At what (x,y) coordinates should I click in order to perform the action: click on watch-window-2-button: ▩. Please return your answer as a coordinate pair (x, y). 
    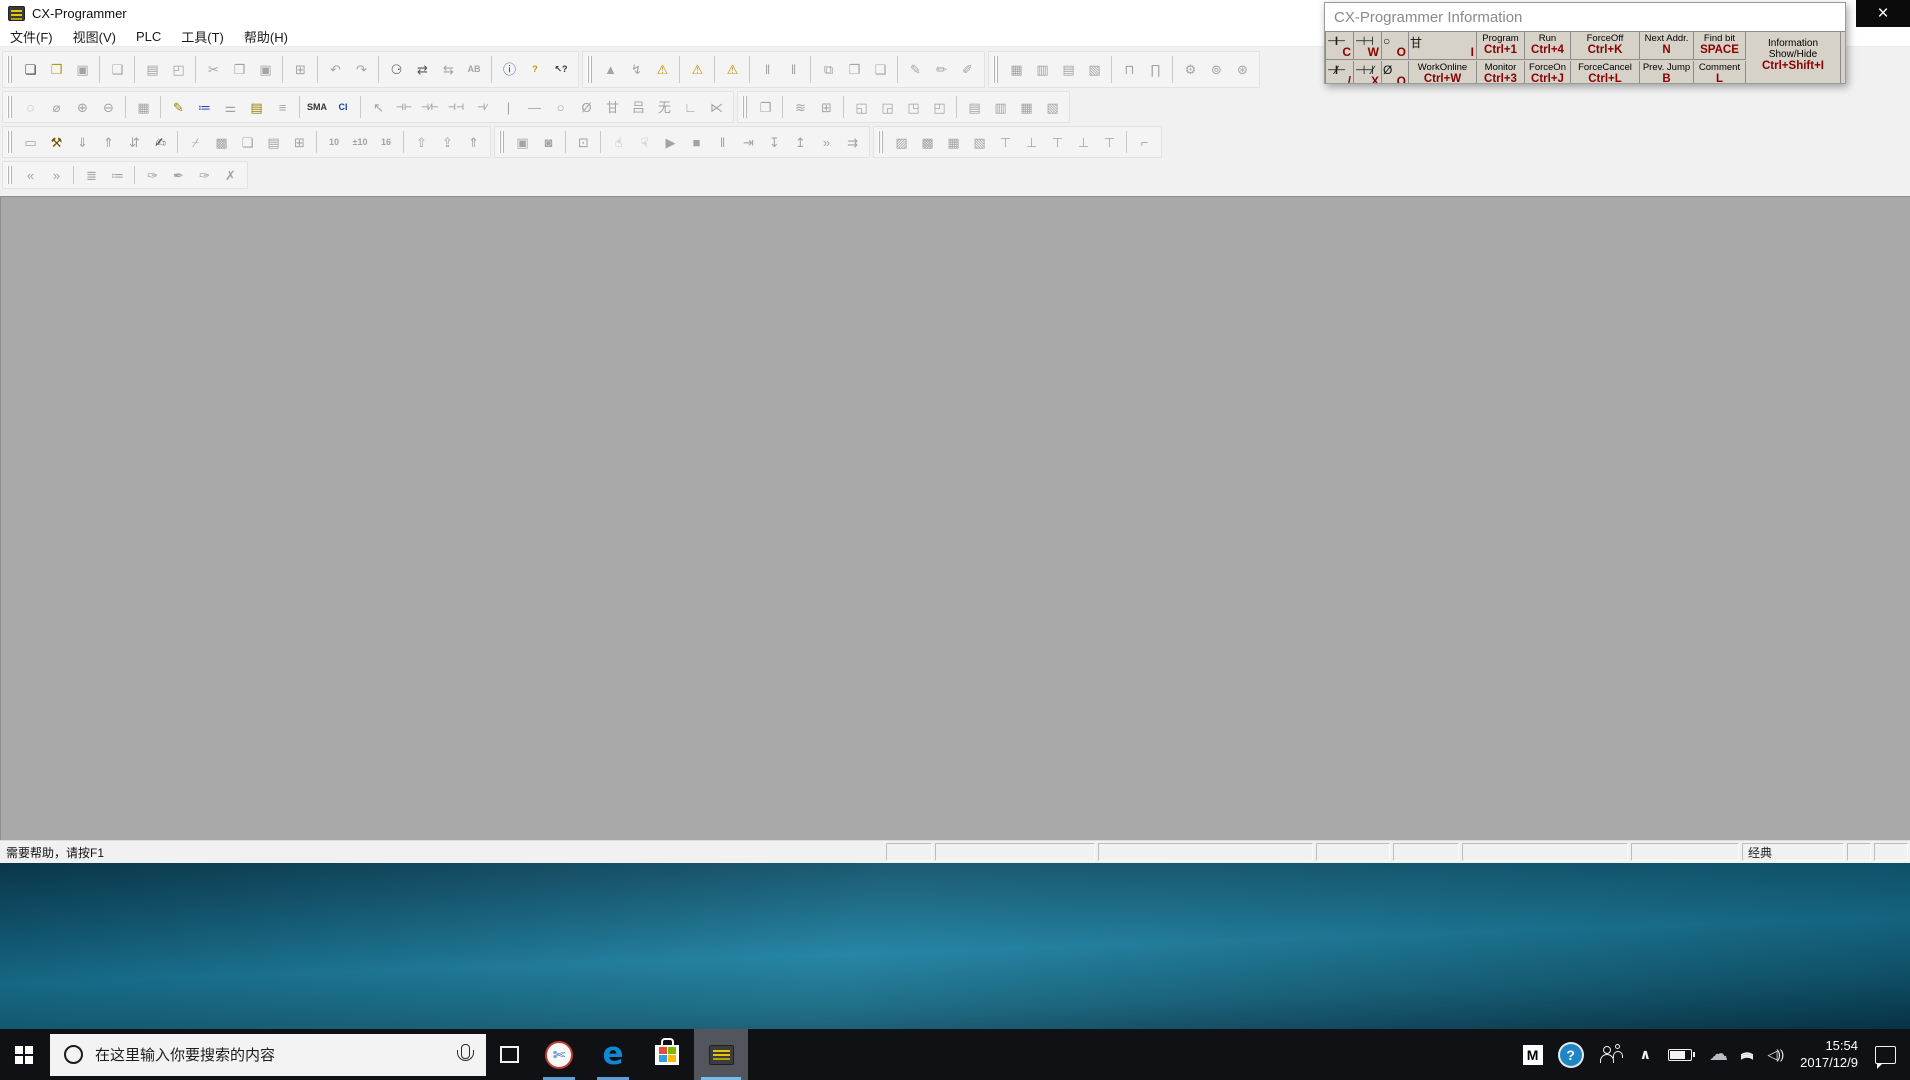
    Looking at the image, I should click on (927, 142).